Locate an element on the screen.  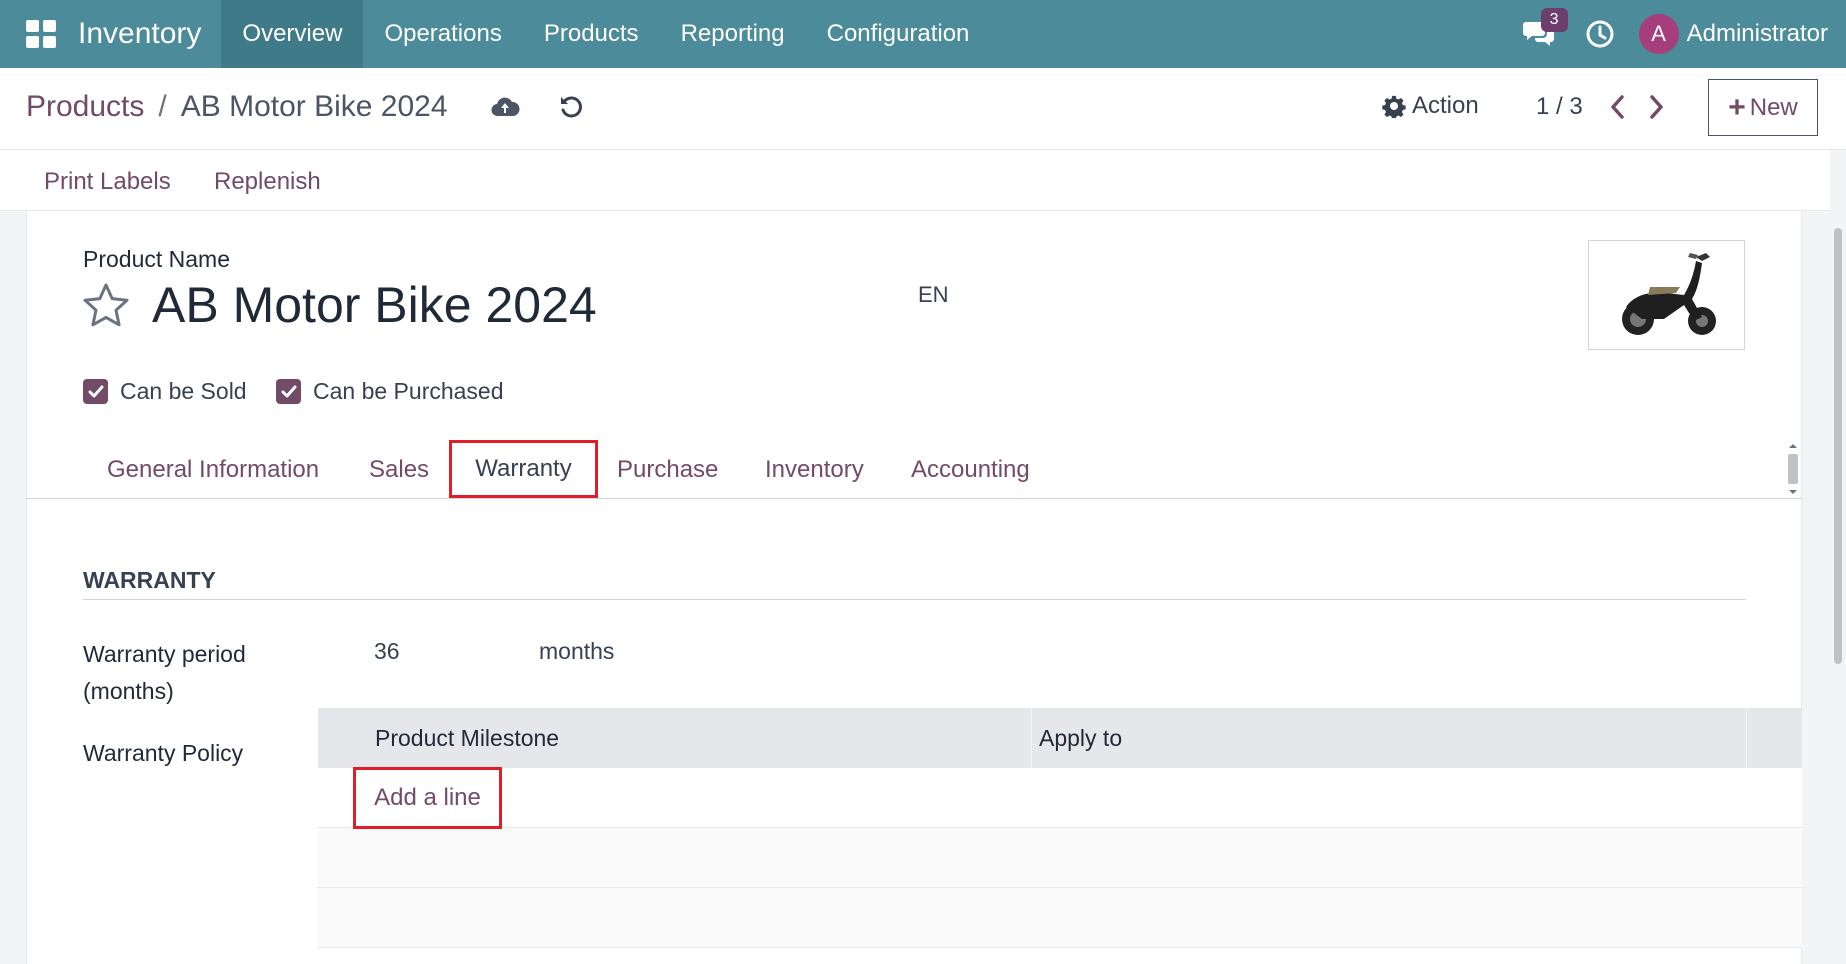
app-name: Inventory is located at coordinates (139, 34).